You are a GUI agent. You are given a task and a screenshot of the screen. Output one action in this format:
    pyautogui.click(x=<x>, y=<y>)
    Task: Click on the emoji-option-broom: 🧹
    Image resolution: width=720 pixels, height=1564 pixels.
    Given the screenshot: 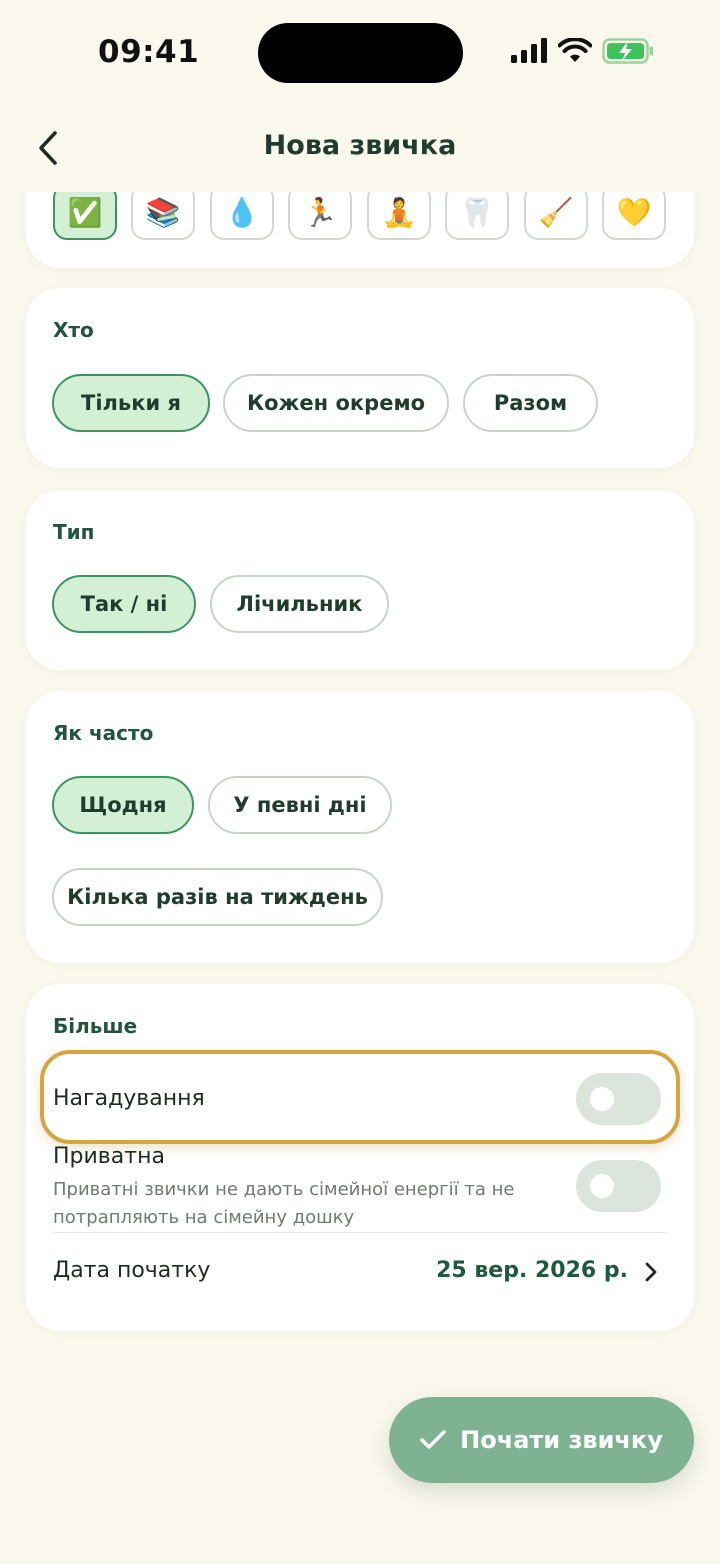 What is the action you would take?
    pyautogui.click(x=556, y=212)
    